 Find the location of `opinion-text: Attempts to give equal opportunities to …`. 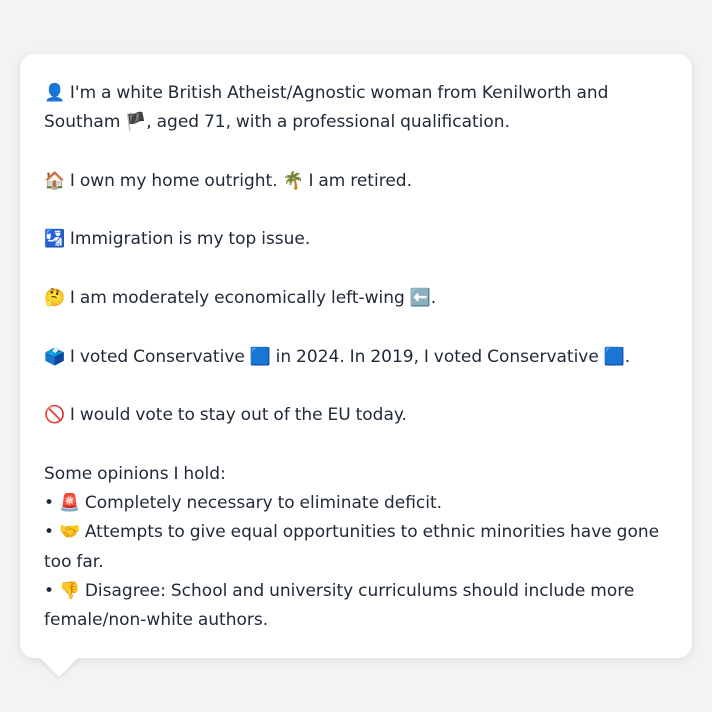

opinion-text: Attempts to give equal opportunities to … is located at coordinates (352, 547).